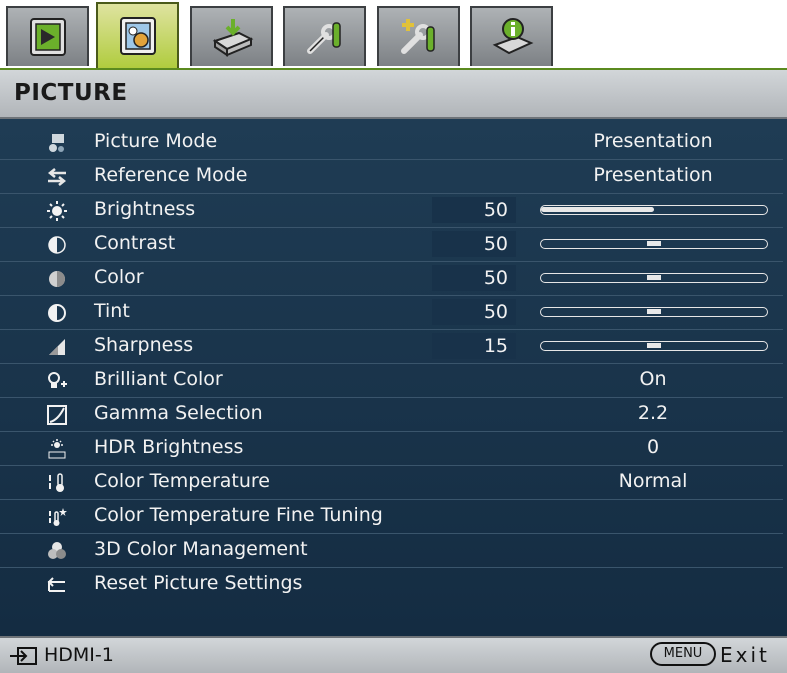 This screenshot has width=787, height=673. What do you see at coordinates (745, 655) in the screenshot?
I see `exit-label: Exit` at bounding box center [745, 655].